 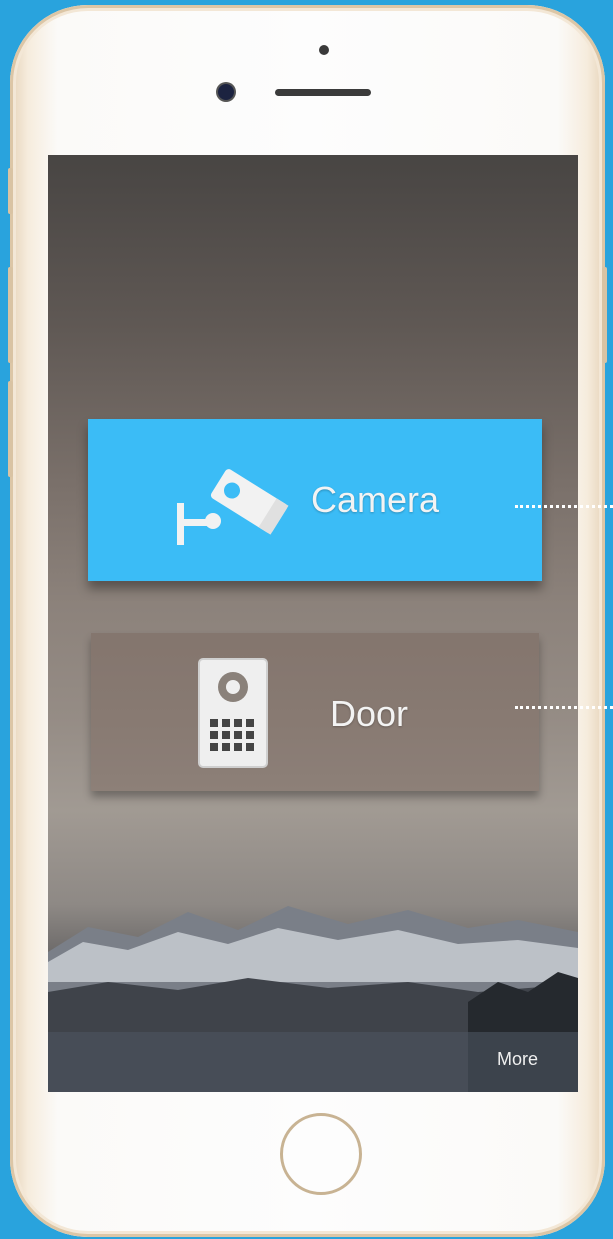 I want to click on front-camera, so click(x=226, y=92).